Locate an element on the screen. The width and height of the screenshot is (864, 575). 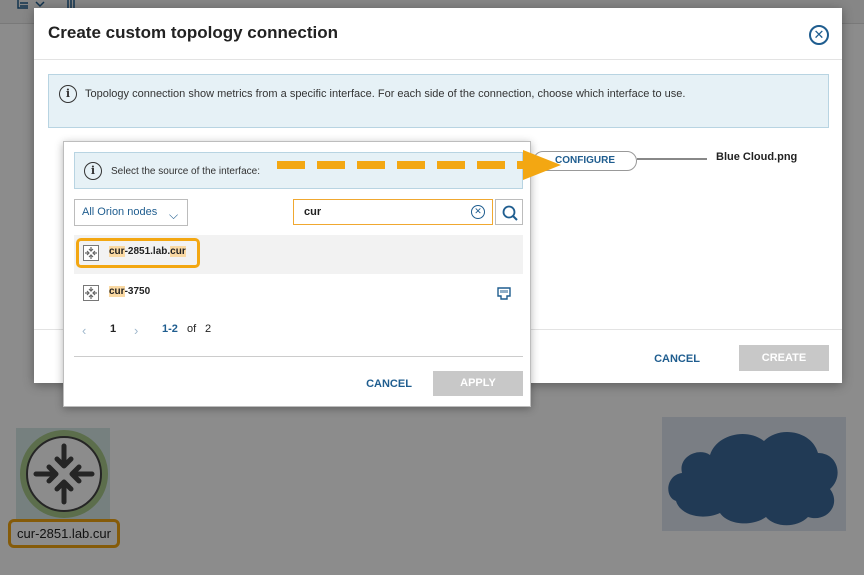
page-total: 2 is located at coordinates (208, 329).